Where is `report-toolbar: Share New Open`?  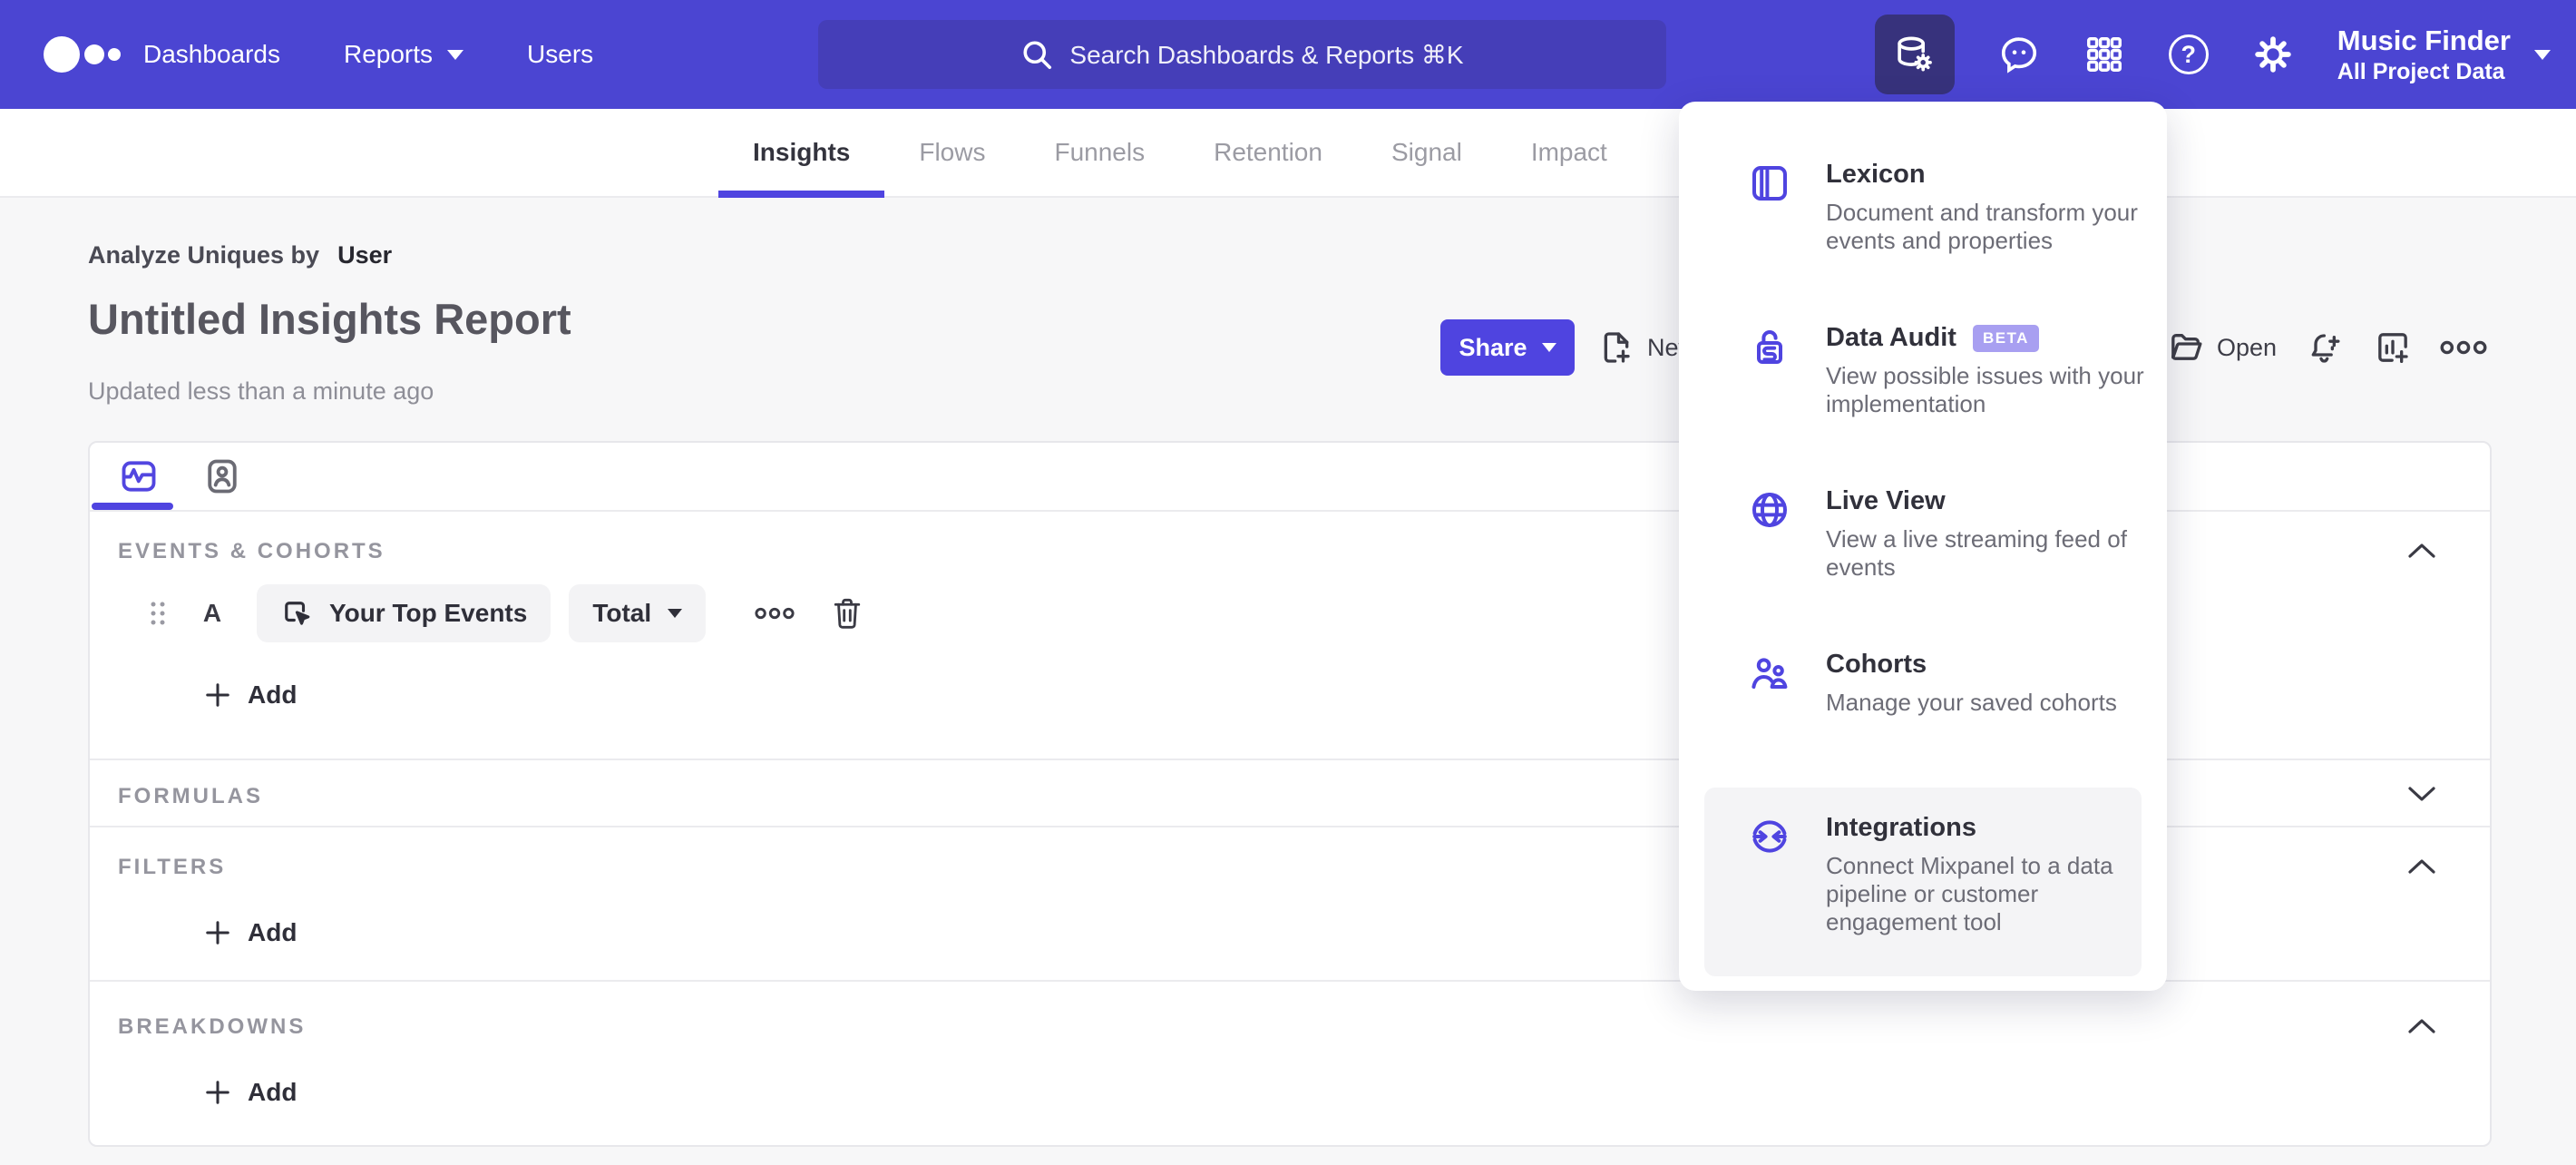
report-toolbar: Share New Open is located at coordinates (1288, 349).